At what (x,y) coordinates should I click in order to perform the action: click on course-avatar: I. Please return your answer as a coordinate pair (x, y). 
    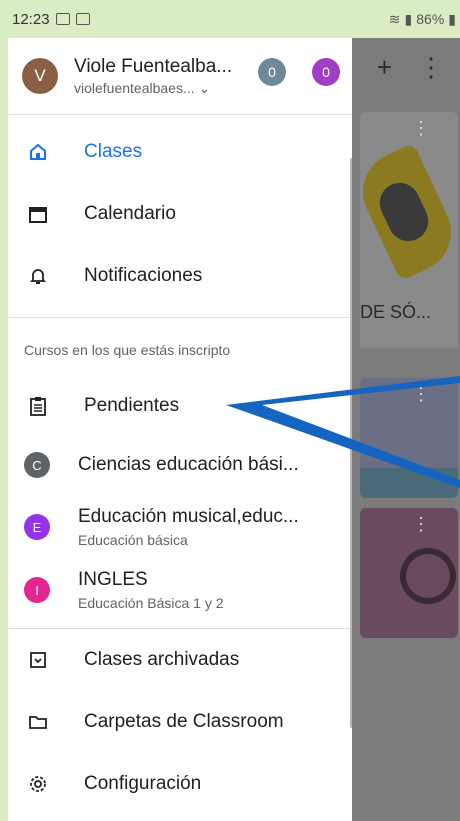
    Looking at the image, I should click on (37, 590).